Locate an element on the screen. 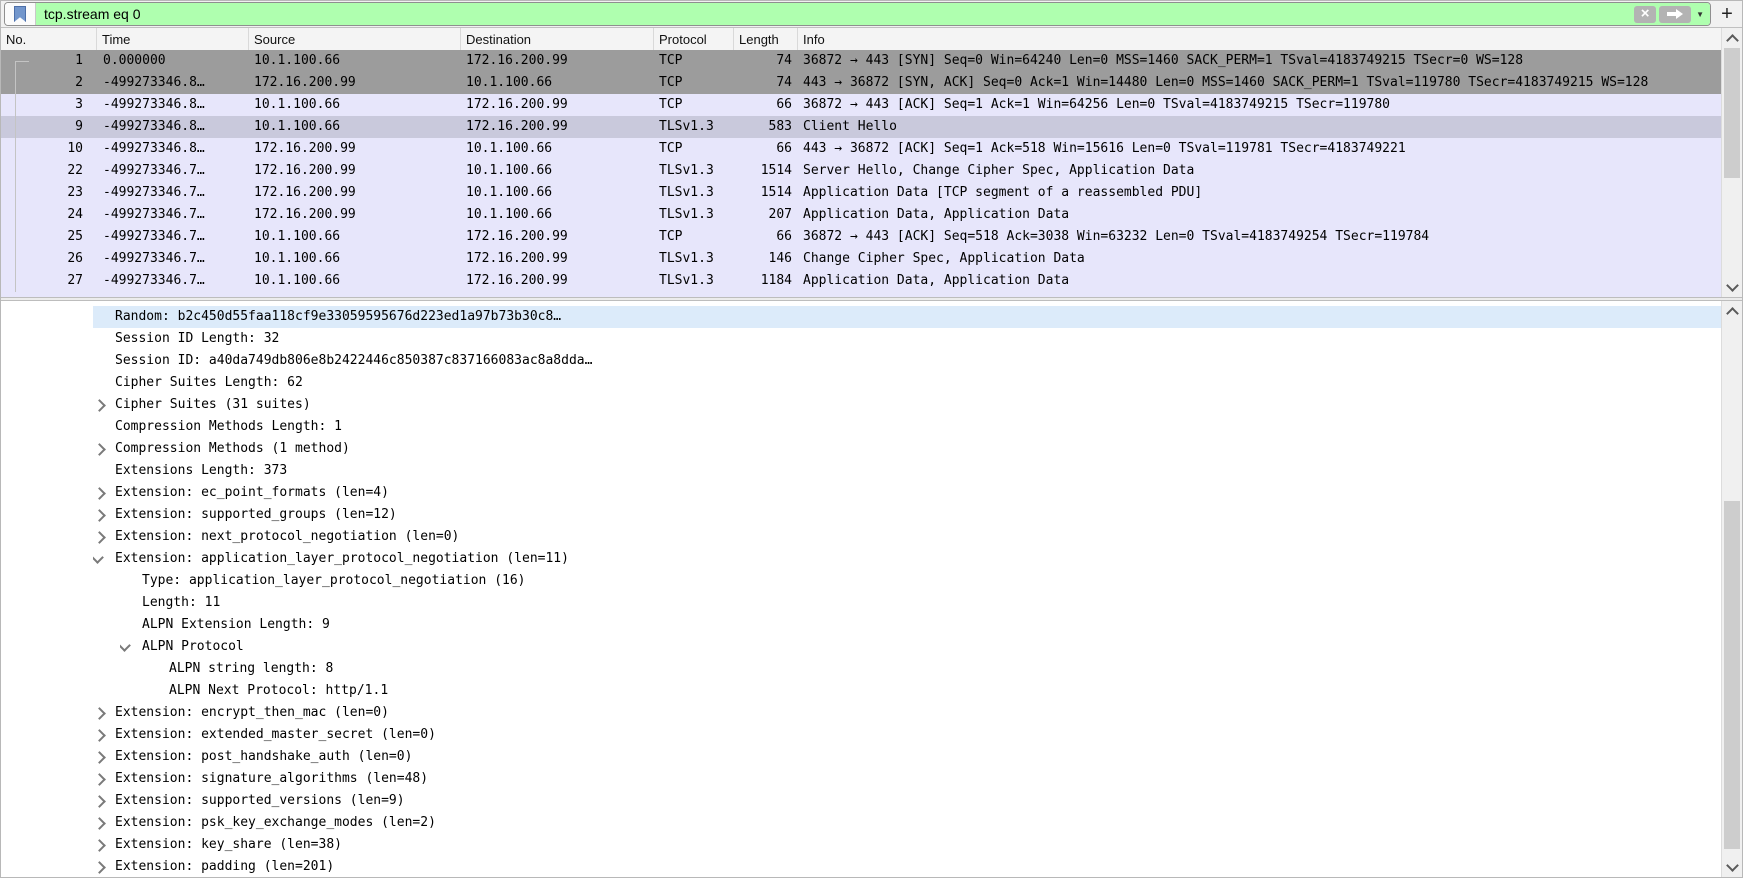 The width and height of the screenshot is (1743, 878). cell-protocol: TLSv1.3 is located at coordinates (686, 258).